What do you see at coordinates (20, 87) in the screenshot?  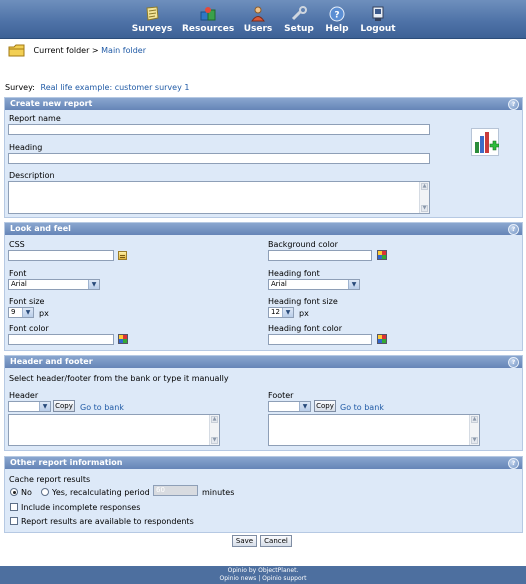 I see `survey-label: Survey:` at bounding box center [20, 87].